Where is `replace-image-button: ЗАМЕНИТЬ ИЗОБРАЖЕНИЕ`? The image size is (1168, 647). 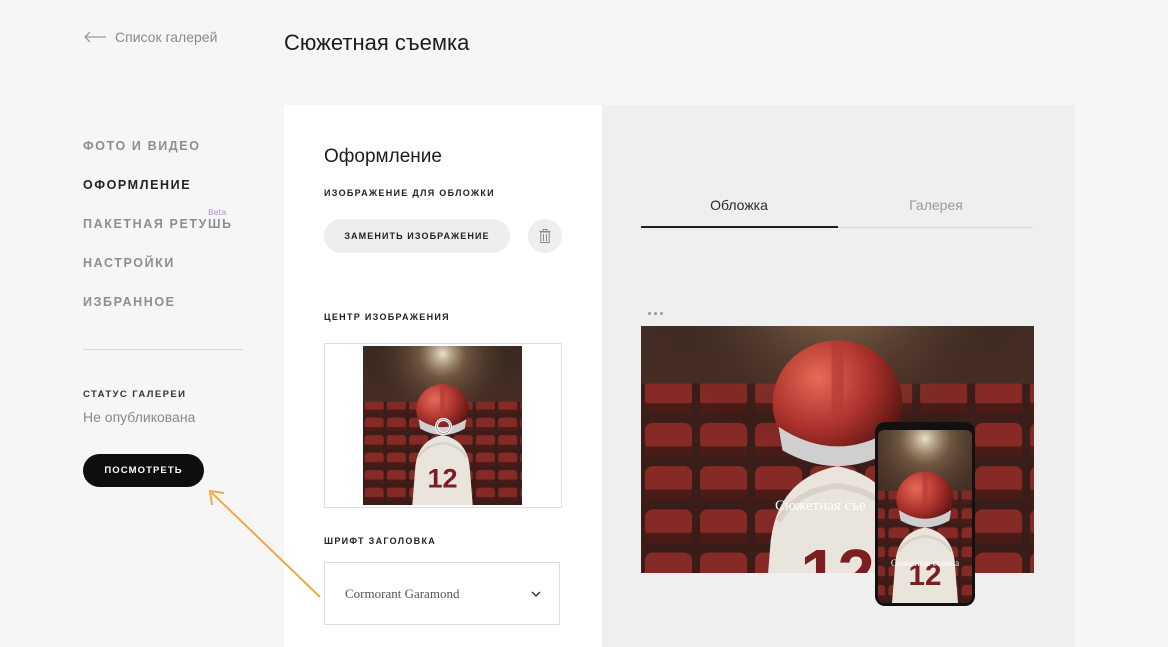 replace-image-button: ЗАМЕНИТЬ ИЗОБРАЖЕНИЕ is located at coordinates (417, 236).